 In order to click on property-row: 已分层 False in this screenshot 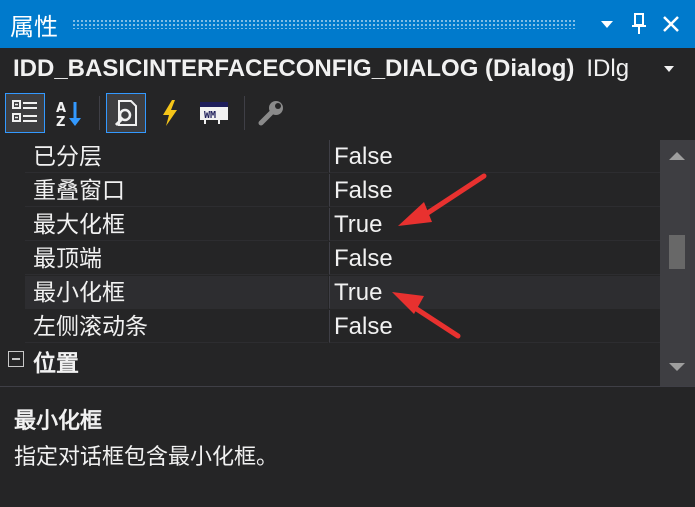, I will do `click(330, 157)`.